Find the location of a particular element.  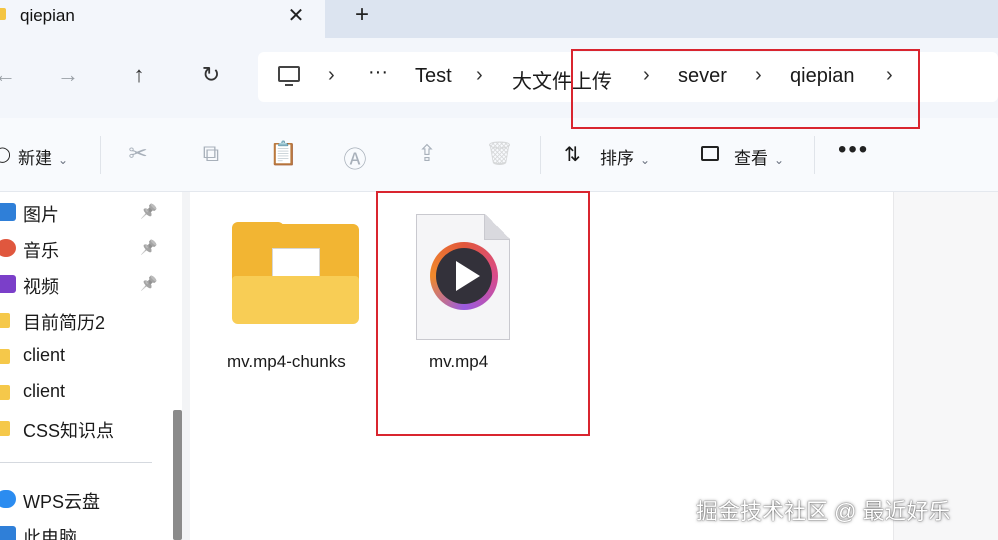

copy-icon: ⧉ is located at coordinates (211, 153).